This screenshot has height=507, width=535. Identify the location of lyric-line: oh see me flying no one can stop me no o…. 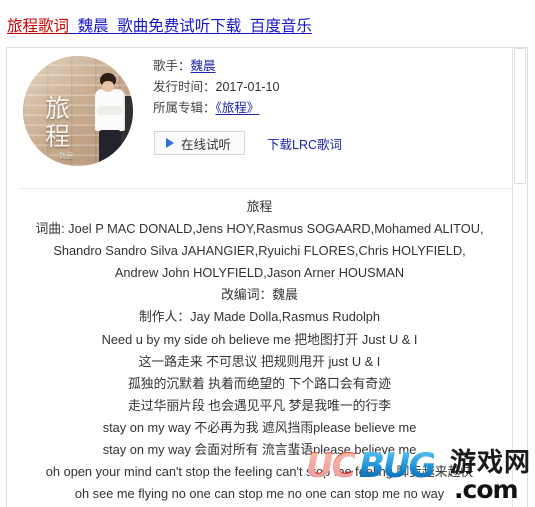
(259, 494).